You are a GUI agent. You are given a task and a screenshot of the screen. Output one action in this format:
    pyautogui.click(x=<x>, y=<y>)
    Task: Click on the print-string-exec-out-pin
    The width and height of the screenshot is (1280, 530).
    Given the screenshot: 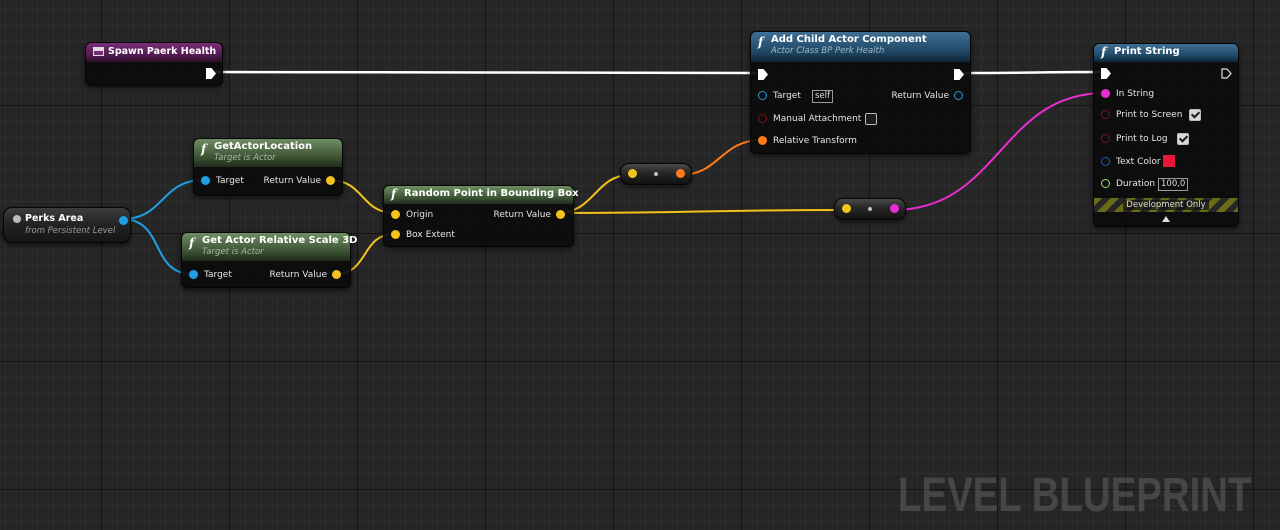 What is the action you would take?
    pyautogui.click(x=1226, y=73)
    